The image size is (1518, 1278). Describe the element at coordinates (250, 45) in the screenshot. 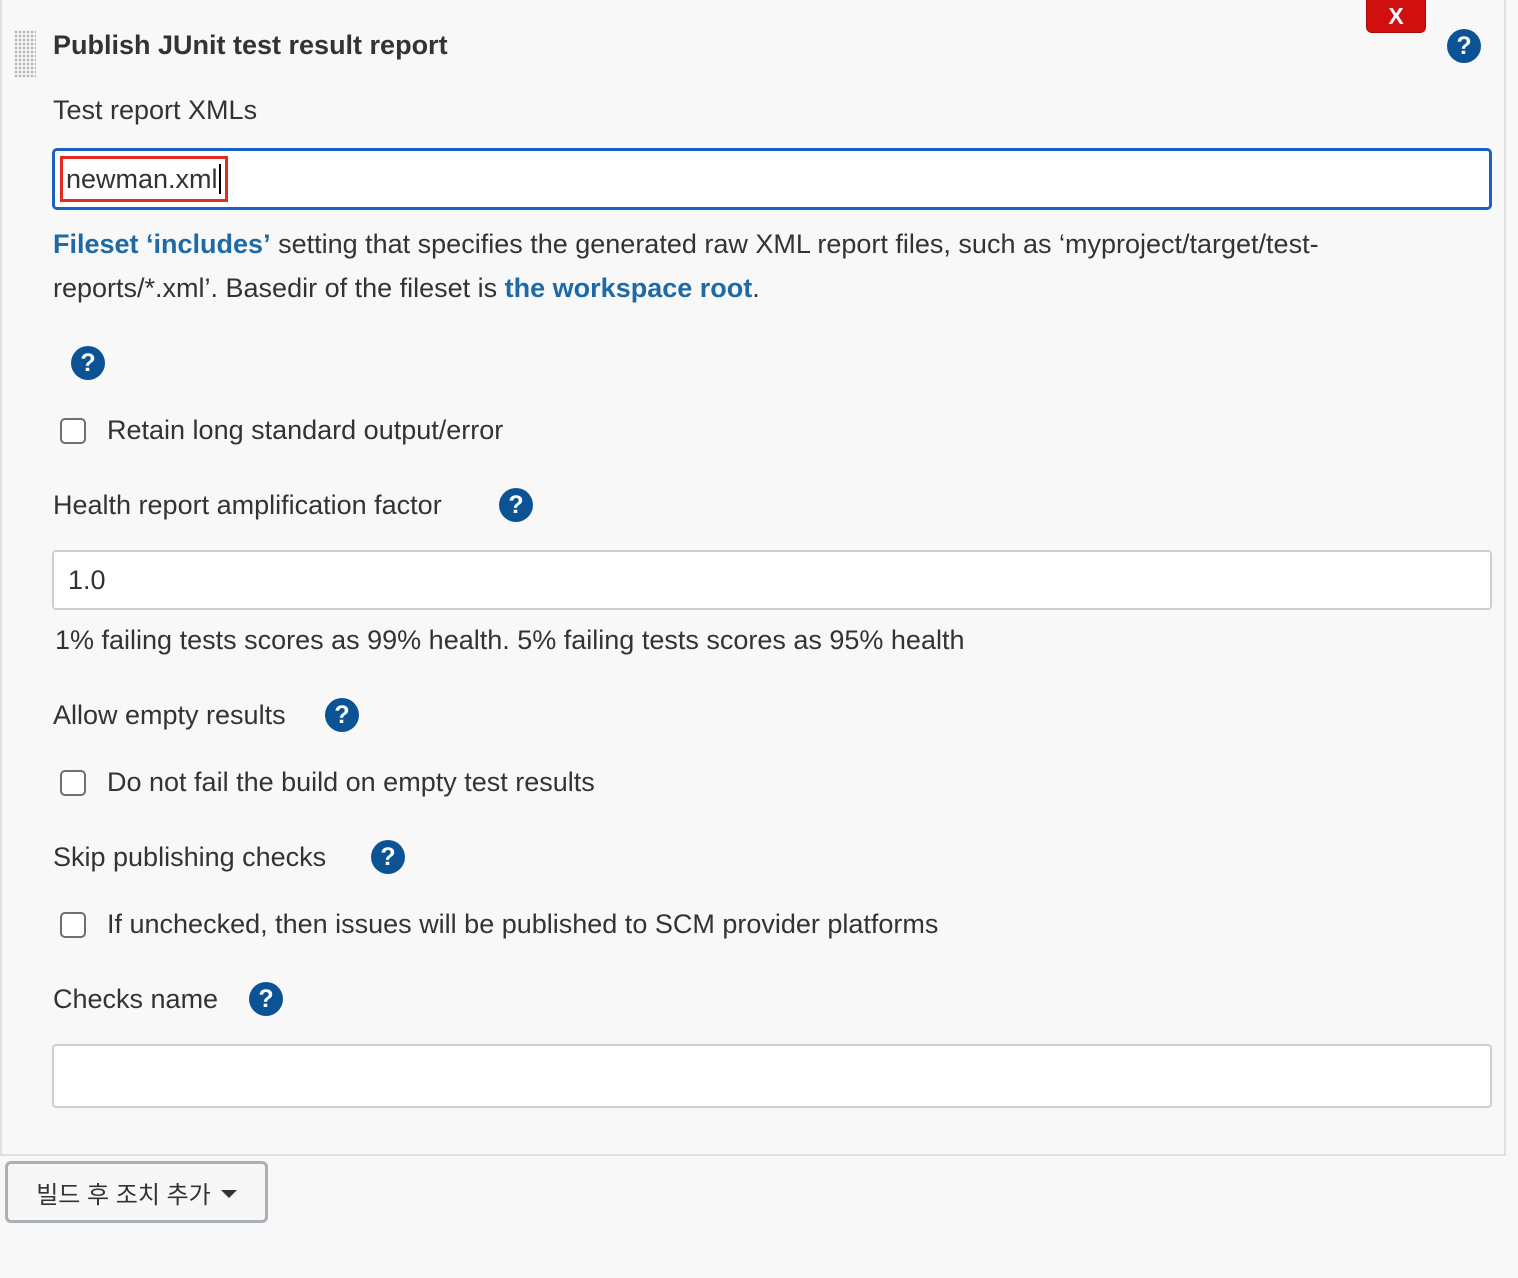

I see `panel-title: Publish JUnit test result report` at that location.